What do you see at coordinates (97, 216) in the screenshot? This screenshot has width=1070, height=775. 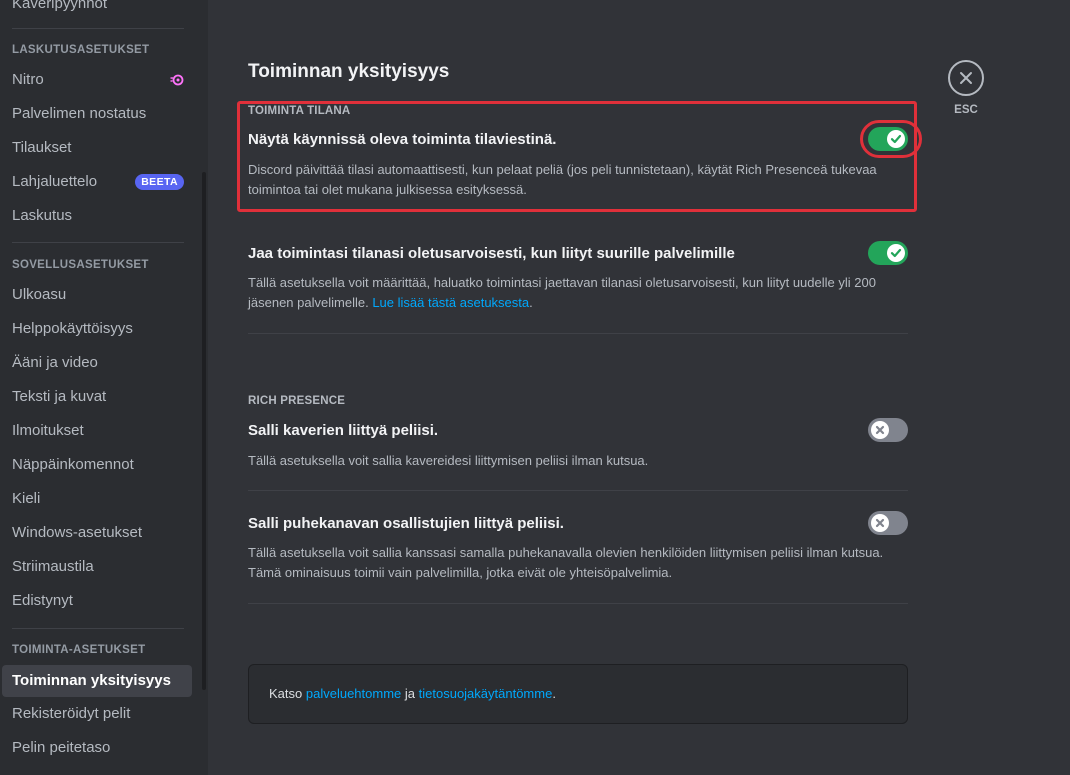 I see `sidebar-item-billing: Laskutus` at bounding box center [97, 216].